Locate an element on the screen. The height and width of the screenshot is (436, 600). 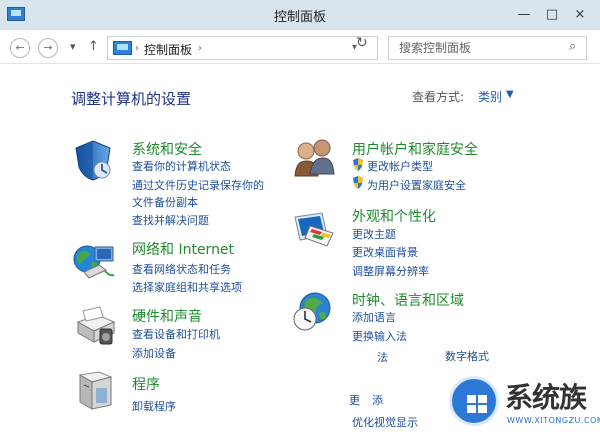
globe-clock-icon is located at coordinates (314, 312).